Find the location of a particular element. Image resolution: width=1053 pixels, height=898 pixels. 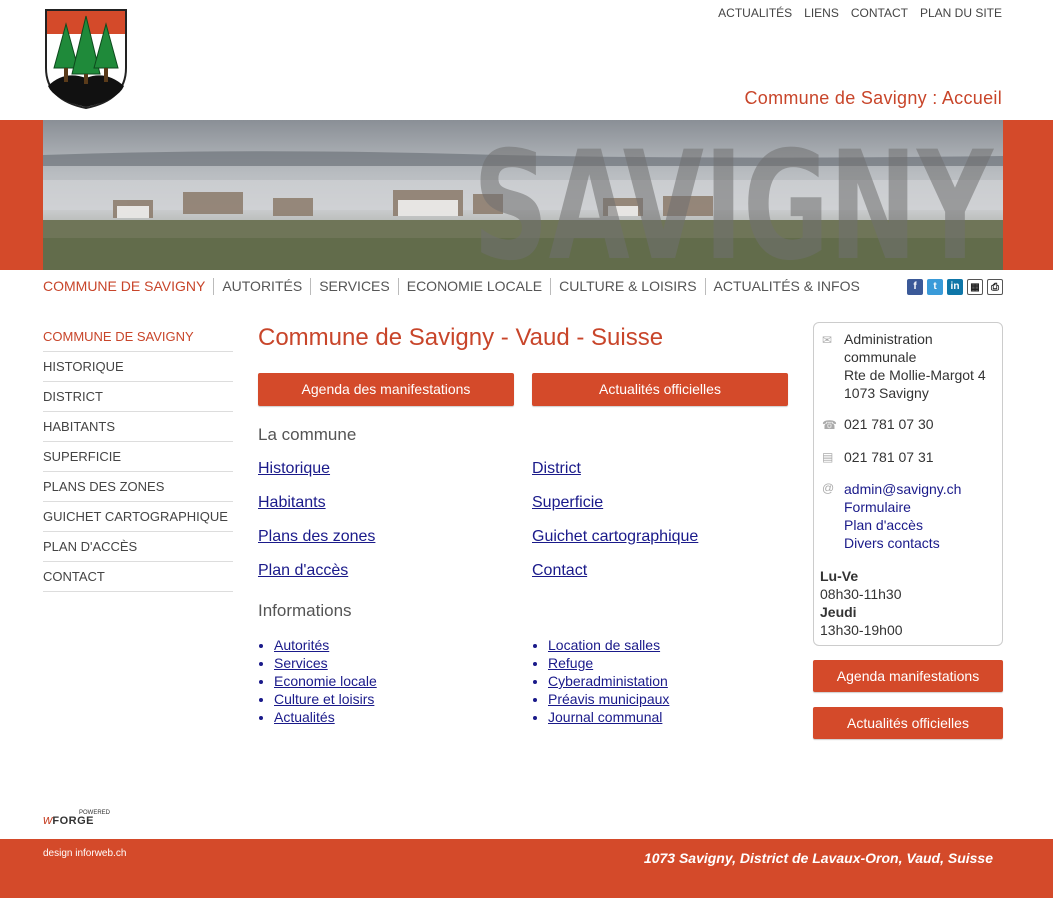

side-actualites-button: Actualités officielles is located at coordinates (908, 723).